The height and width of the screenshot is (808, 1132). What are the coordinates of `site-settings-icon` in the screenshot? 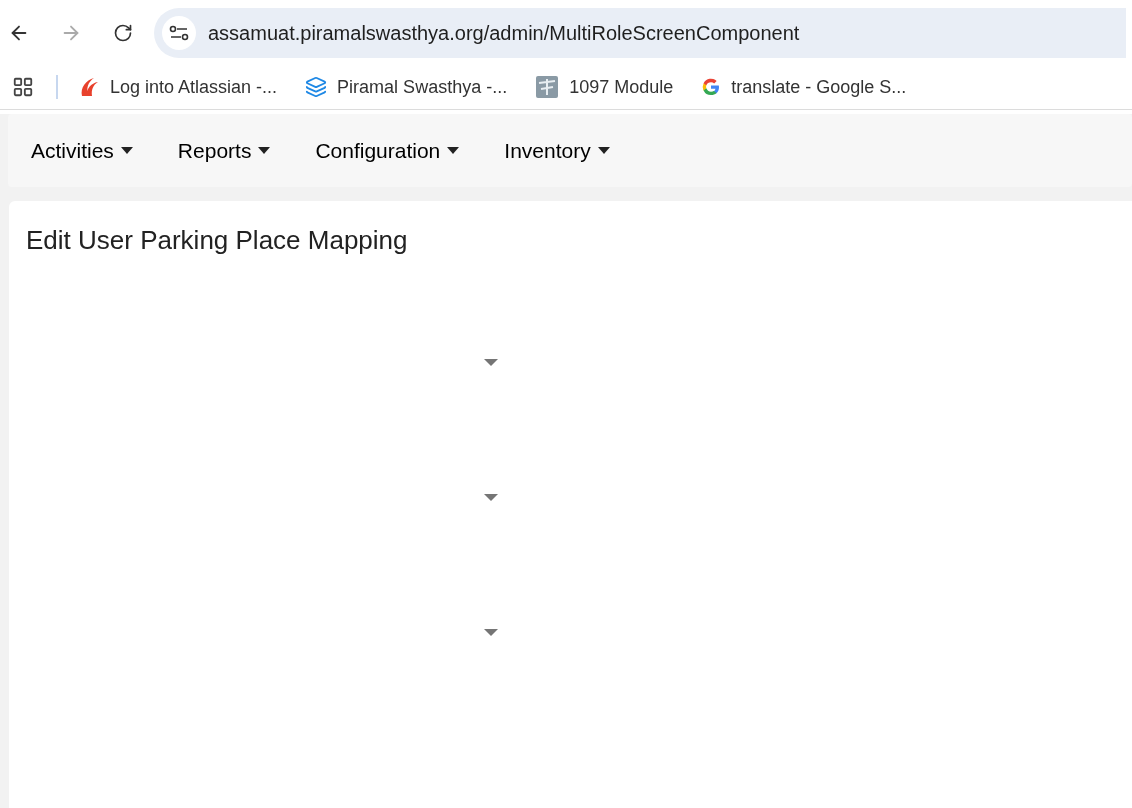 It's located at (179, 32).